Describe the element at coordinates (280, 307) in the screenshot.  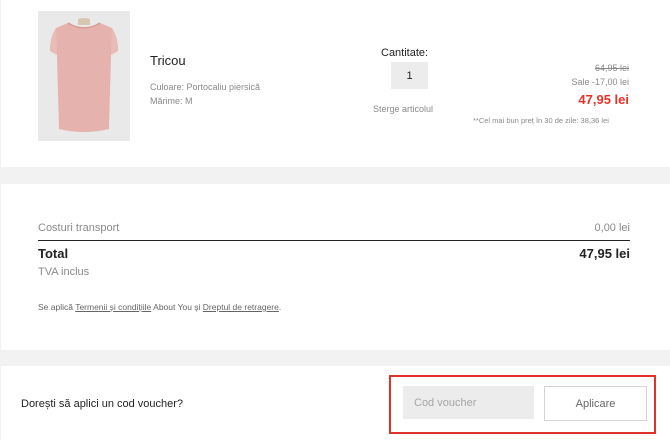
I see `terms-suffix: .` at that location.